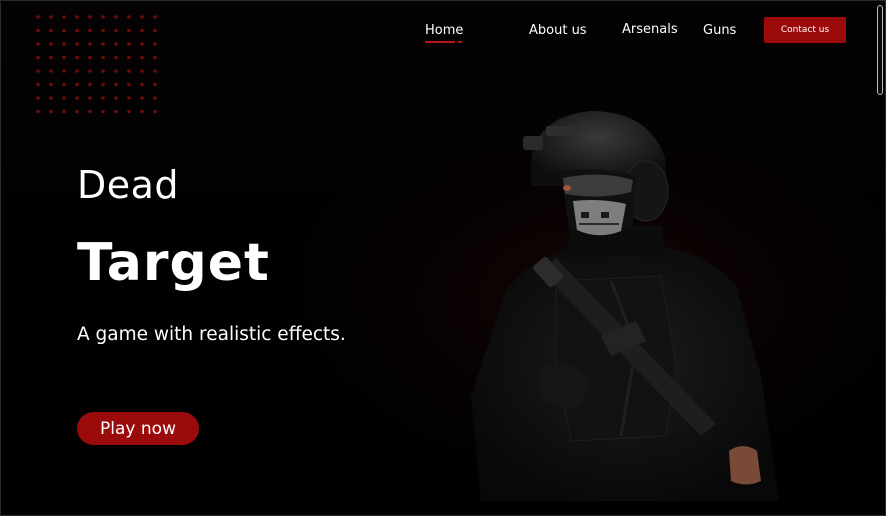 This screenshot has width=886, height=516. Describe the element at coordinates (173, 263) in the screenshot. I see `hero-title-line2: Target` at that location.